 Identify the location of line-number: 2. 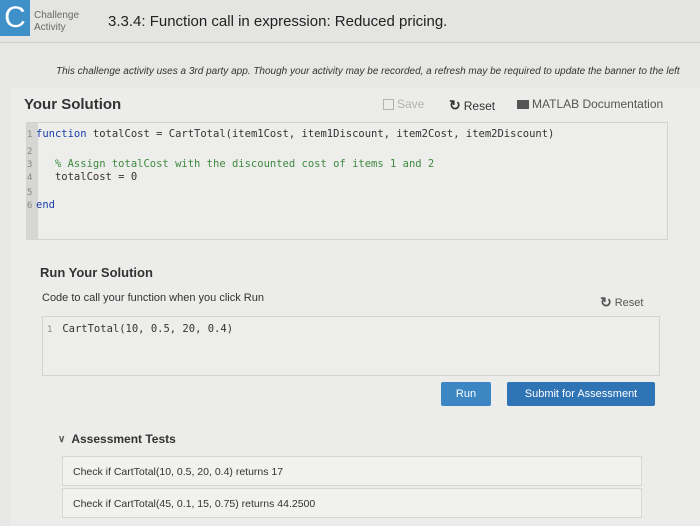
(30, 152).